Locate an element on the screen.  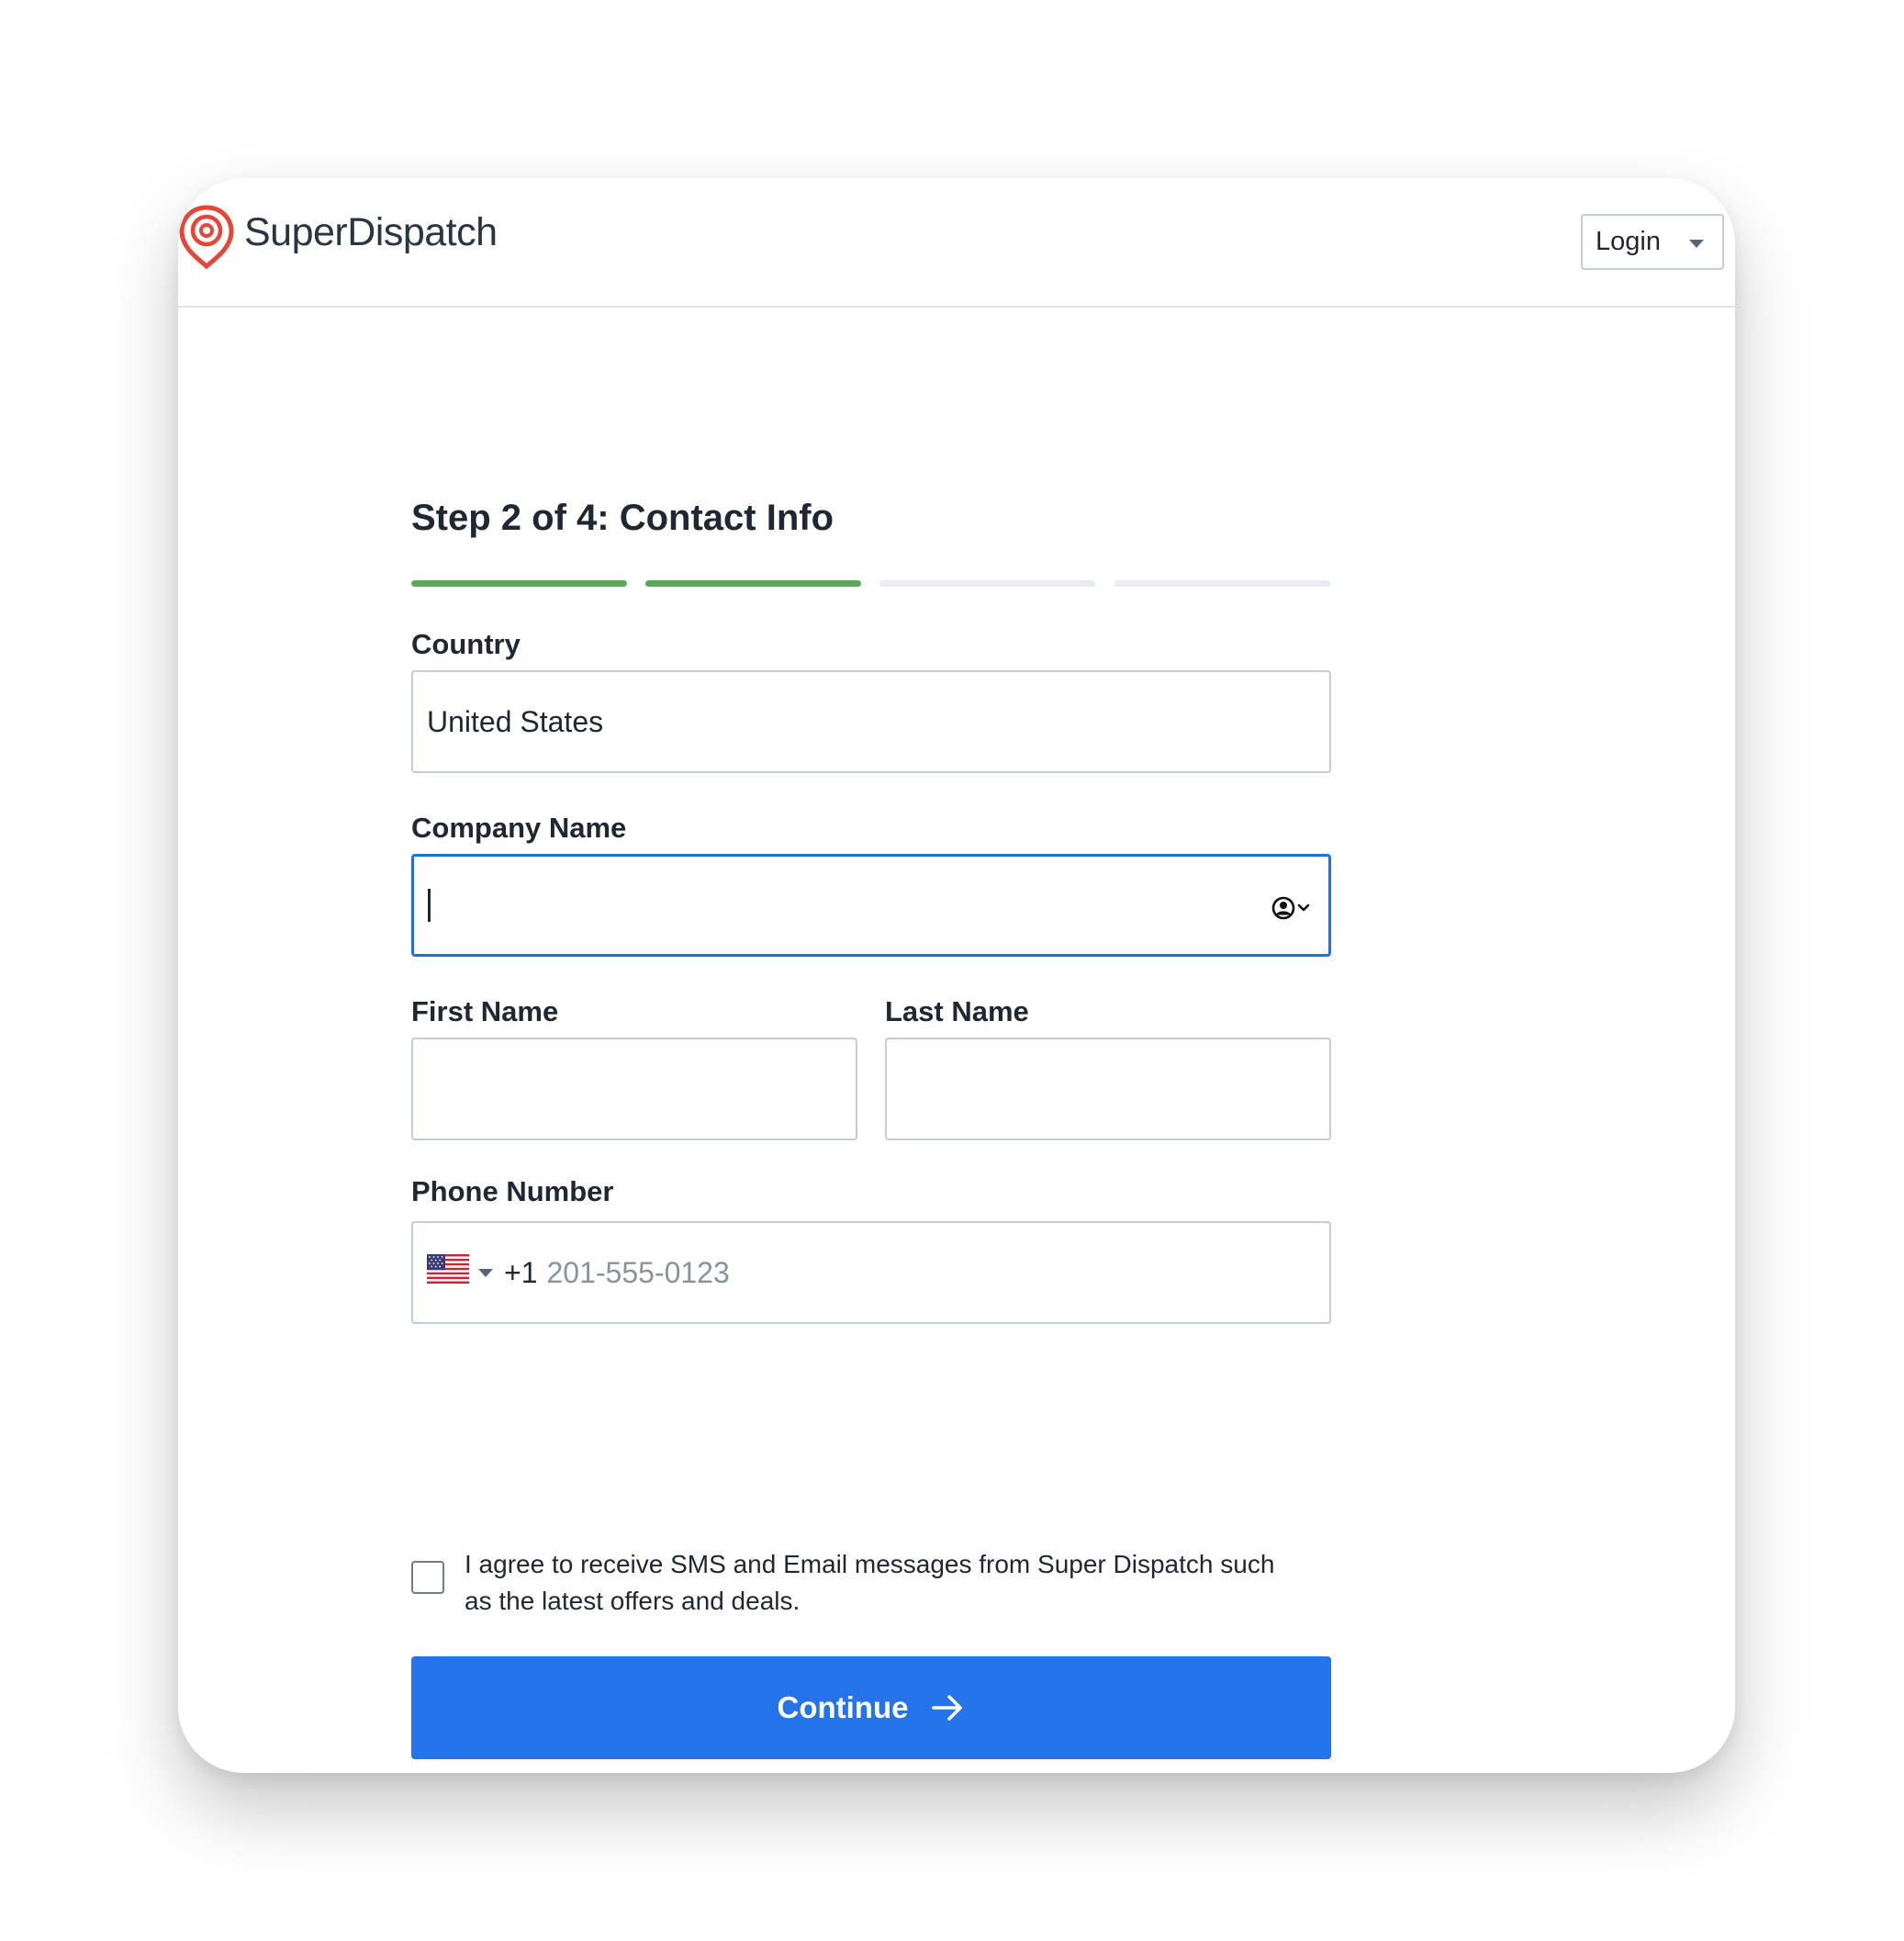
us-flag-icon is located at coordinates (448, 1272).